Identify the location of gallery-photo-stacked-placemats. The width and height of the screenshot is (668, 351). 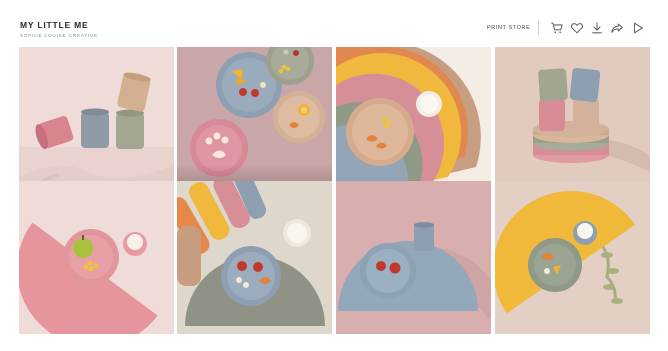
(413, 123).